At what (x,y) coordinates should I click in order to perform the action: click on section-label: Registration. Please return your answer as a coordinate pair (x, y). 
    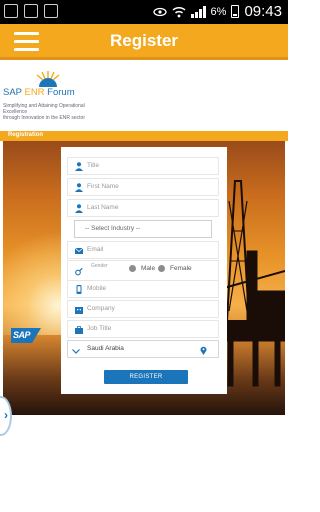
    Looking at the image, I should click on (26, 135).